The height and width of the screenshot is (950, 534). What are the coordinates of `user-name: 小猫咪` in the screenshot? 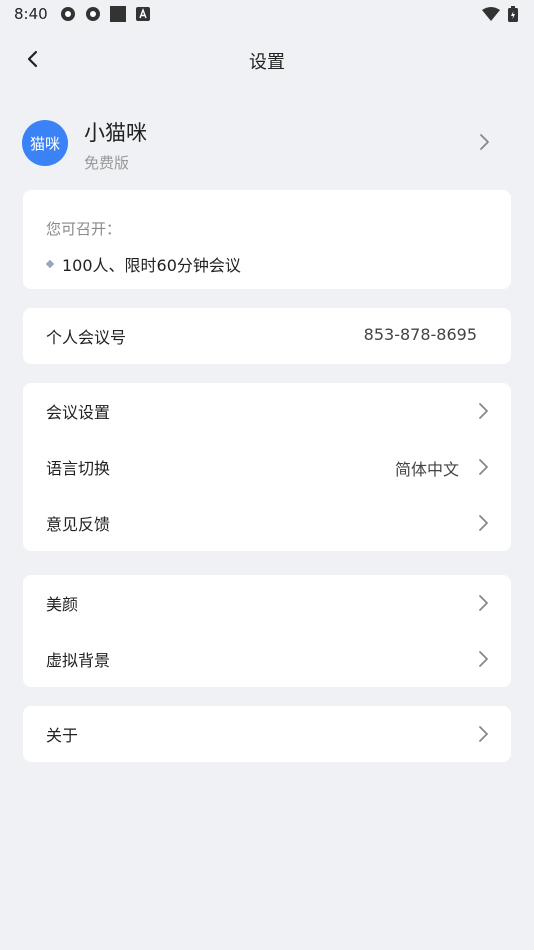 It's located at (115, 133).